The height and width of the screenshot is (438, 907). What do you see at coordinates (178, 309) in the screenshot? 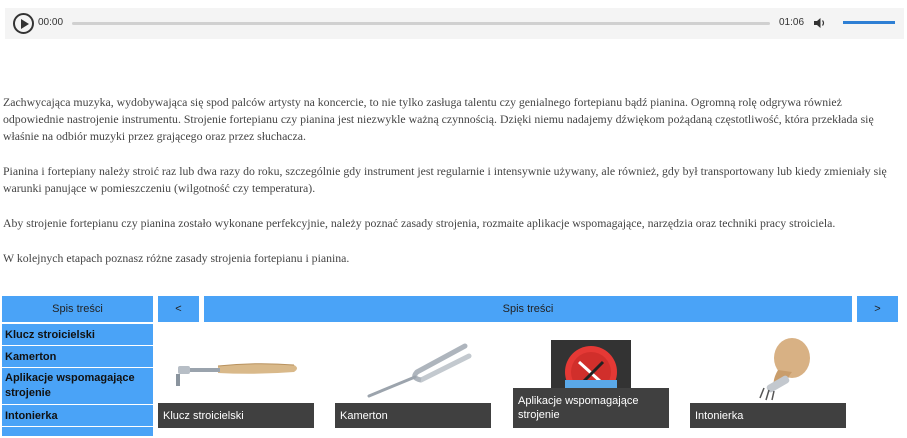
I see `prev-button: <` at bounding box center [178, 309].